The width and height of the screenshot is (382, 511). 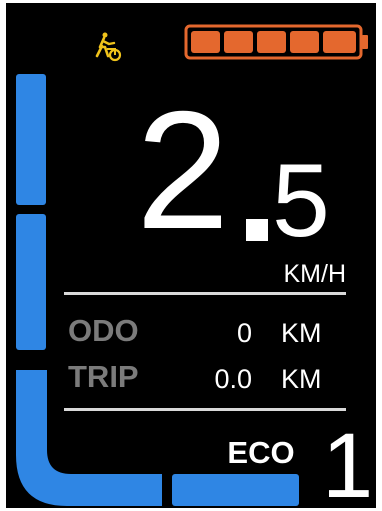 I want to click on trip-unit: KM, so click(x=301, y=379).